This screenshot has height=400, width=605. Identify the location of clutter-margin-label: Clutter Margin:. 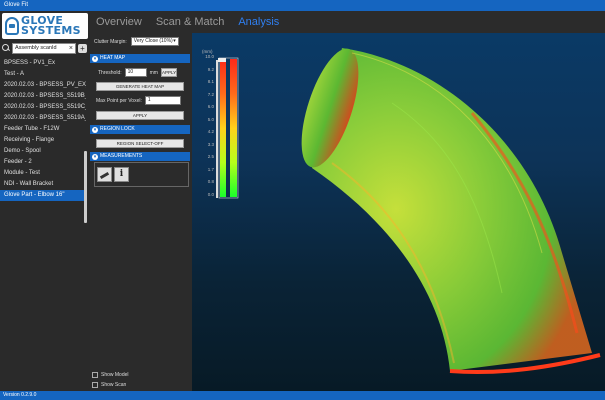
(110, 41).